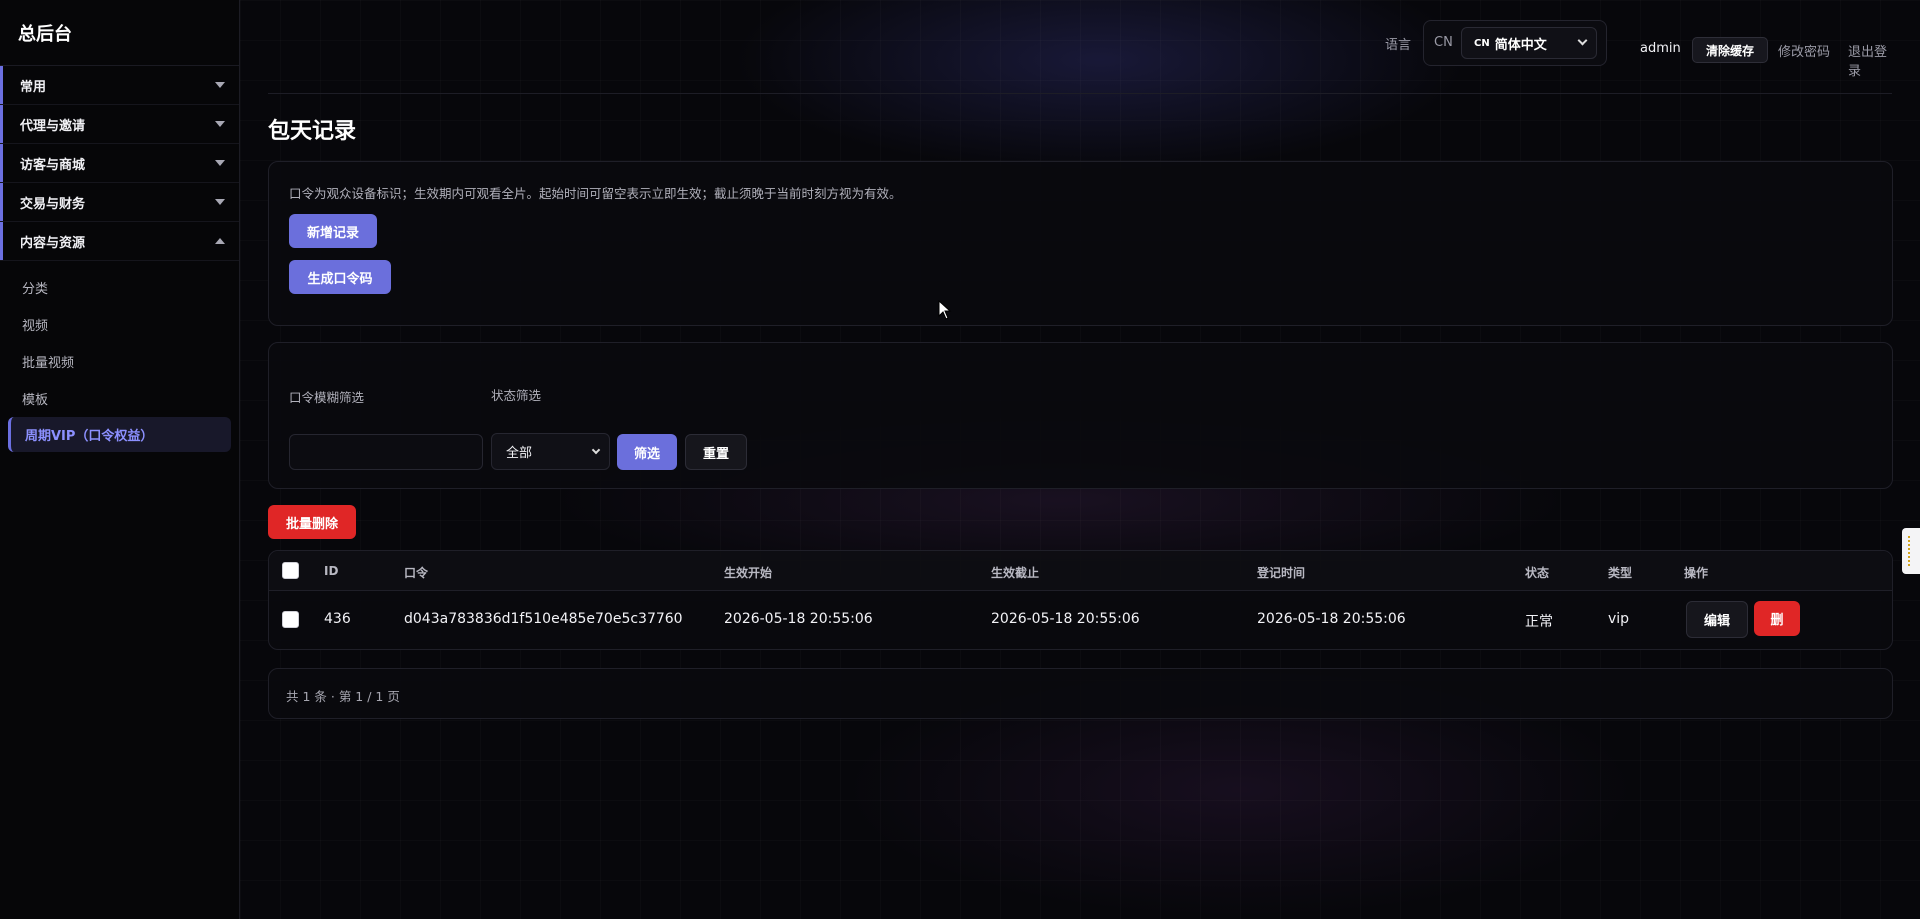 The width and height of the screenshot is (1920, 919). I want to click on brand-title: 总后台, so click(119, 33).